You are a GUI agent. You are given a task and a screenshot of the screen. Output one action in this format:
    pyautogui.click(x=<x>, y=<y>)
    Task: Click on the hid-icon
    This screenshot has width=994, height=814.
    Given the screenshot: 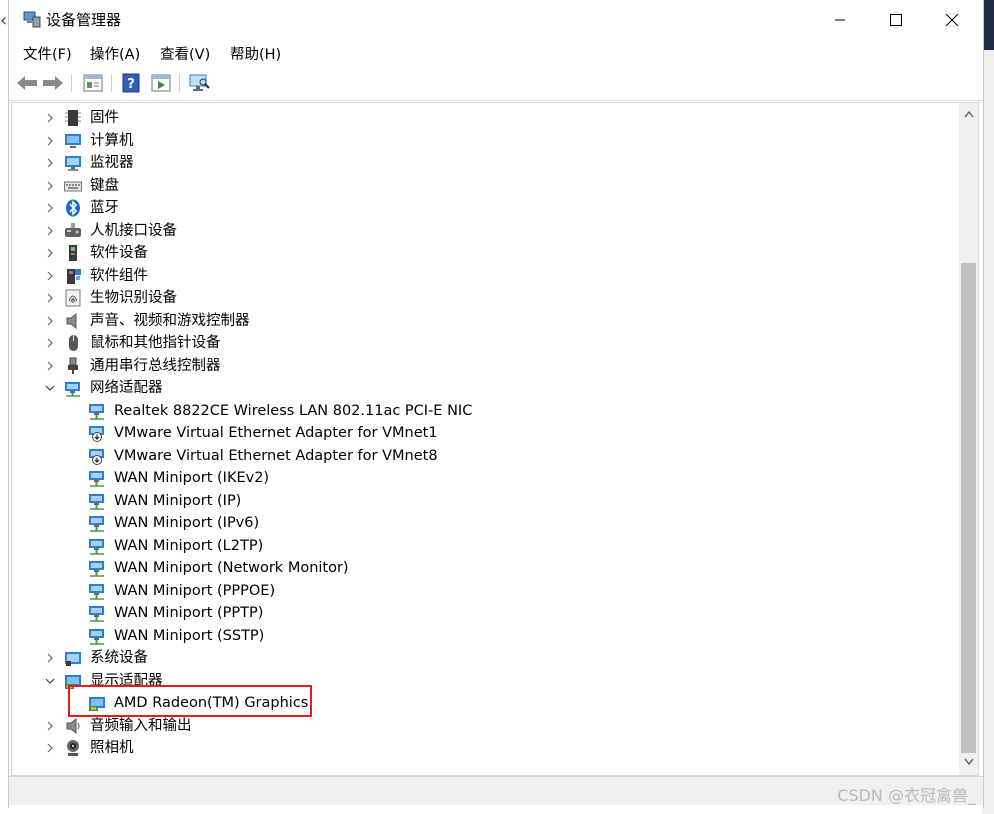 What is the action you would take?
    pyautogui.click(x=73, y=231)
    